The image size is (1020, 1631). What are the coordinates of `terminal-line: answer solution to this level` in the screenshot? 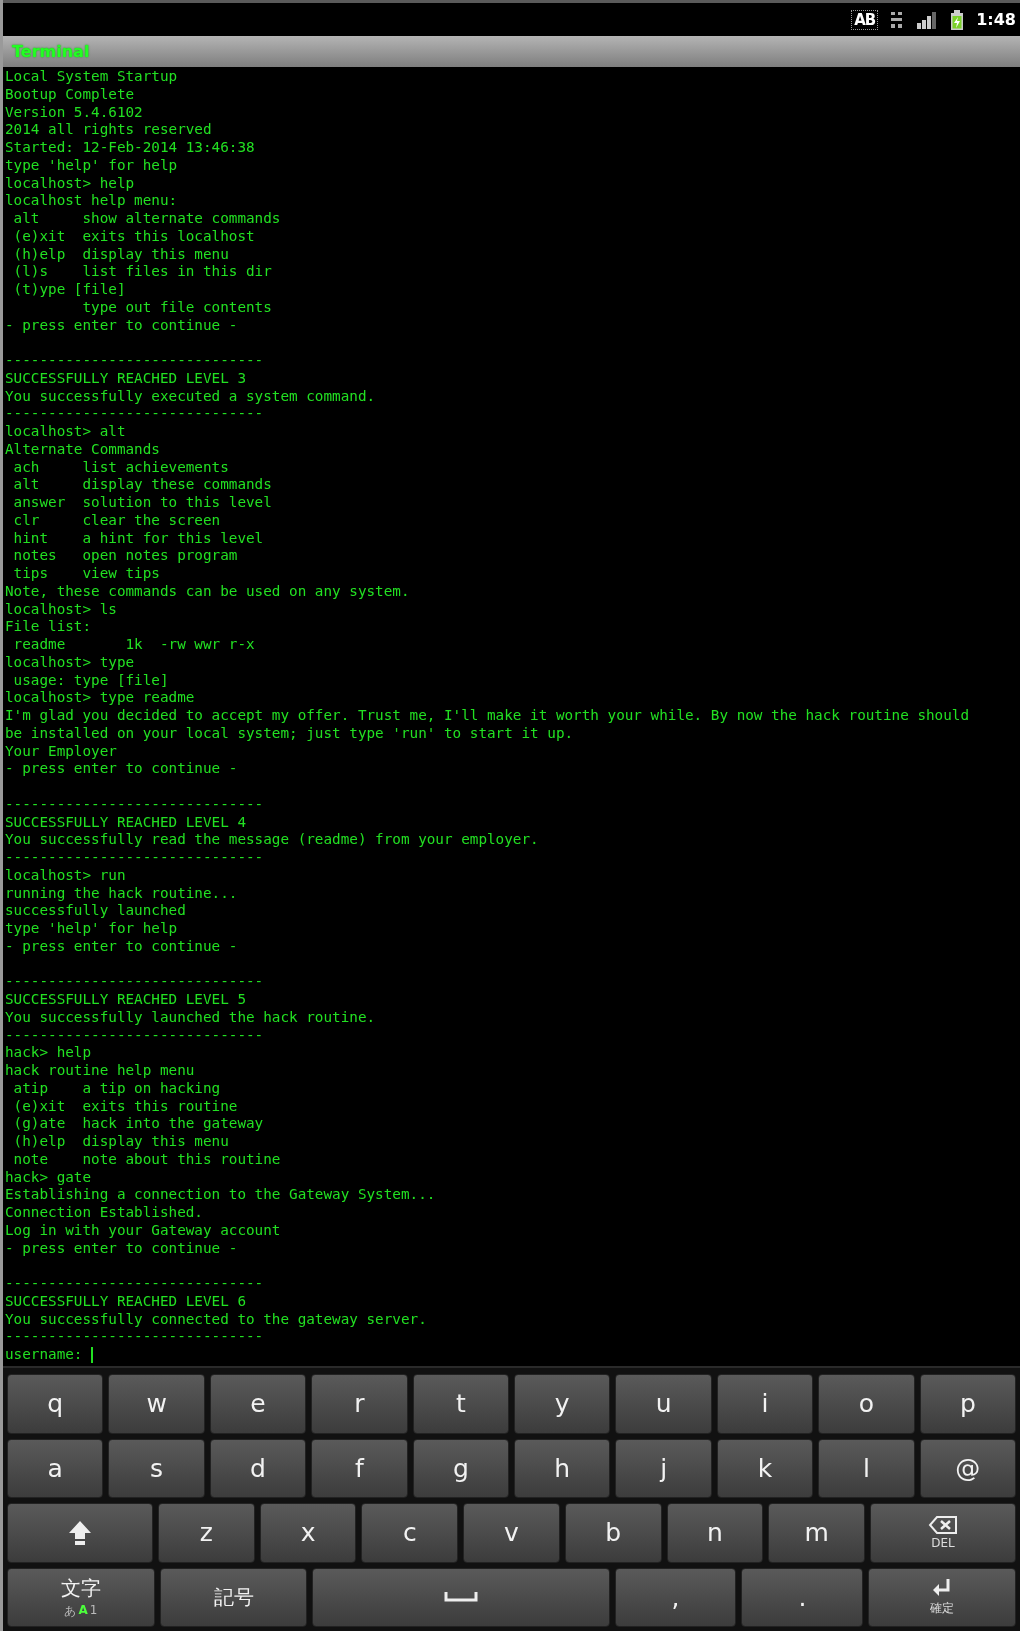 It's located at (142, 502).